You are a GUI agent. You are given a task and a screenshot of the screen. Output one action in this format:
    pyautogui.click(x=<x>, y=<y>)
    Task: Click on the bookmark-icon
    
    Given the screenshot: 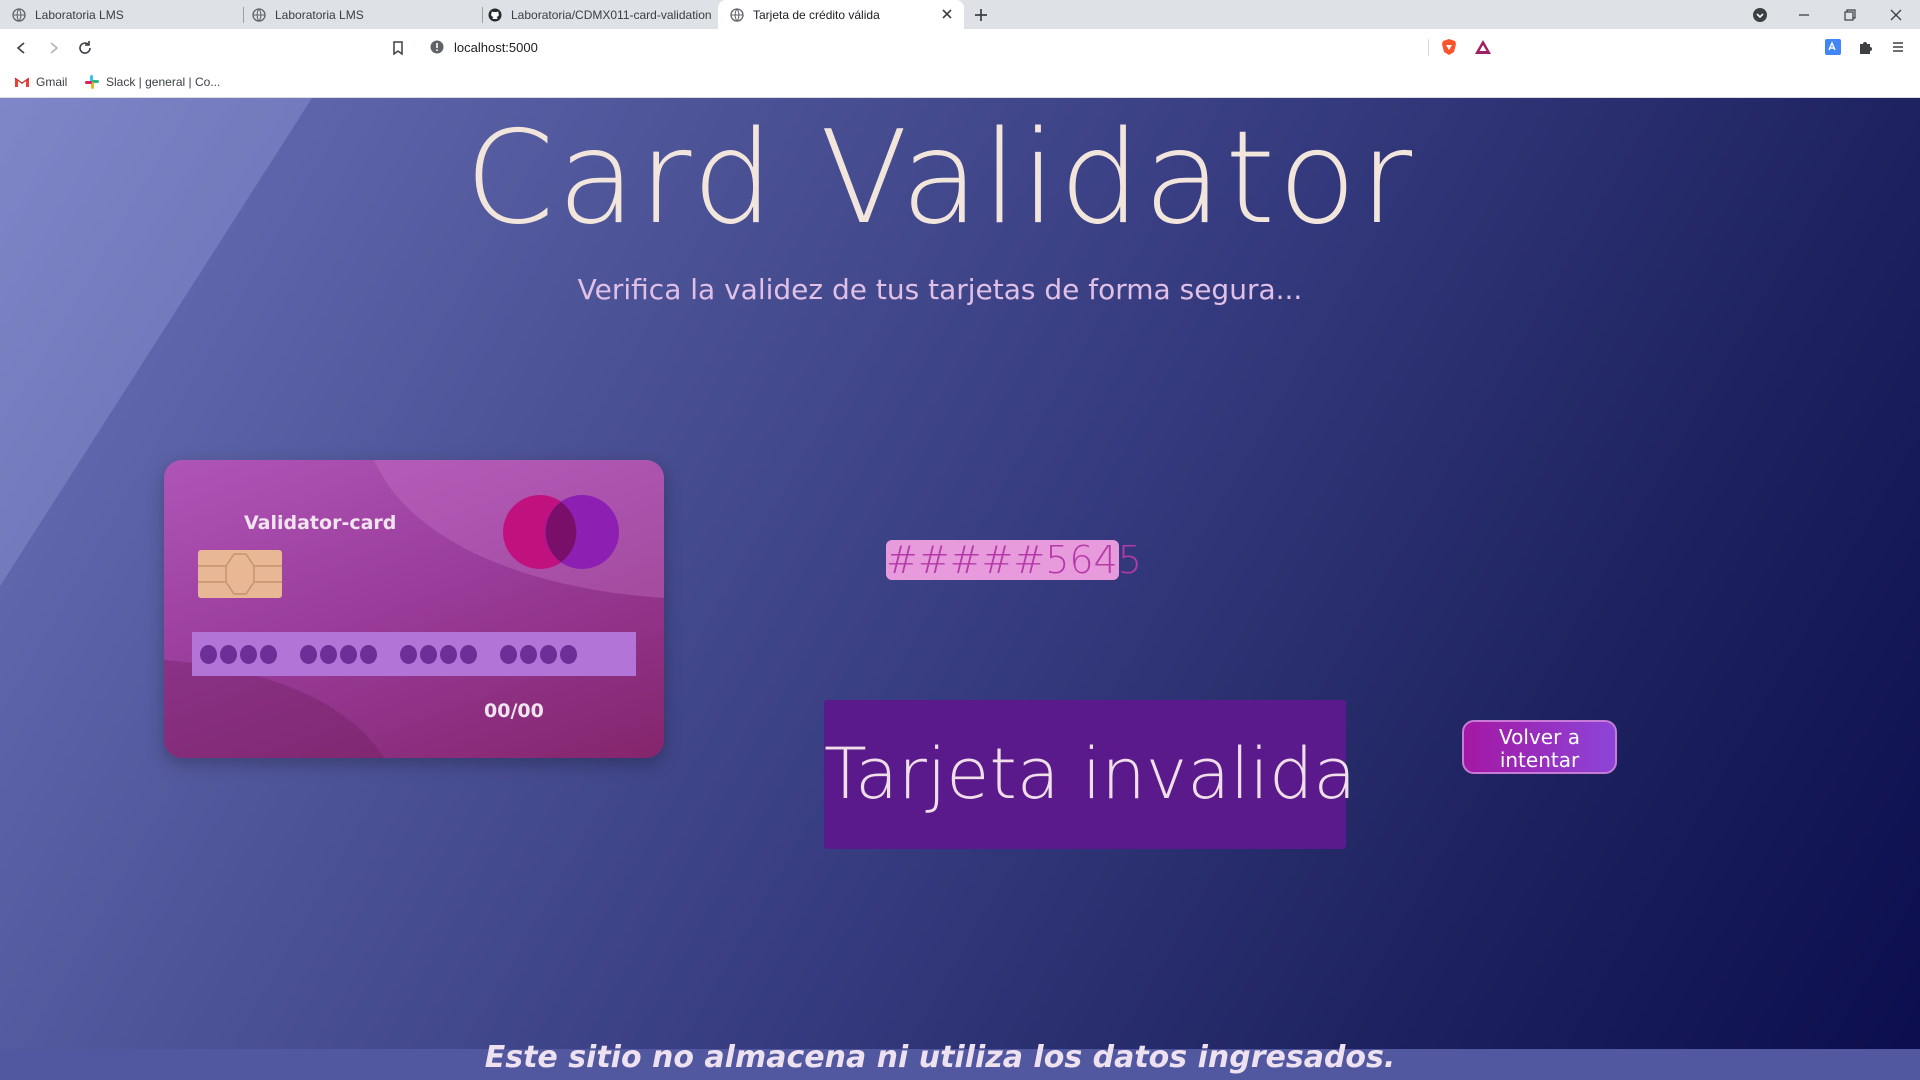 What is the action you would take?
    pyautogui.click(x=398, y=48)
    